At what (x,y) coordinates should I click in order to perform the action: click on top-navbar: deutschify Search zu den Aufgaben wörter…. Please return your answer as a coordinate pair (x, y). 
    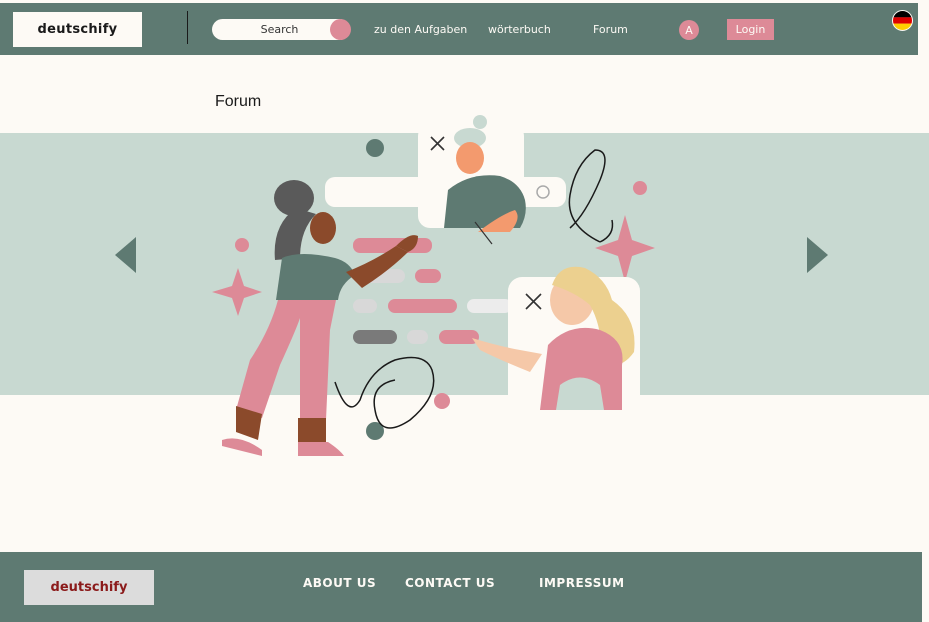
    Looking at the image, I should click on (459, 29).